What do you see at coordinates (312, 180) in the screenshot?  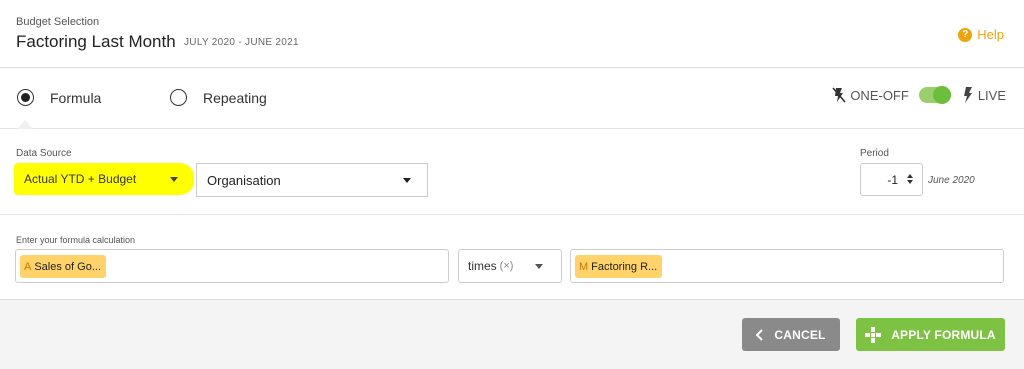 I see `scope-select: Organisation` at bounding box center [312, 180].